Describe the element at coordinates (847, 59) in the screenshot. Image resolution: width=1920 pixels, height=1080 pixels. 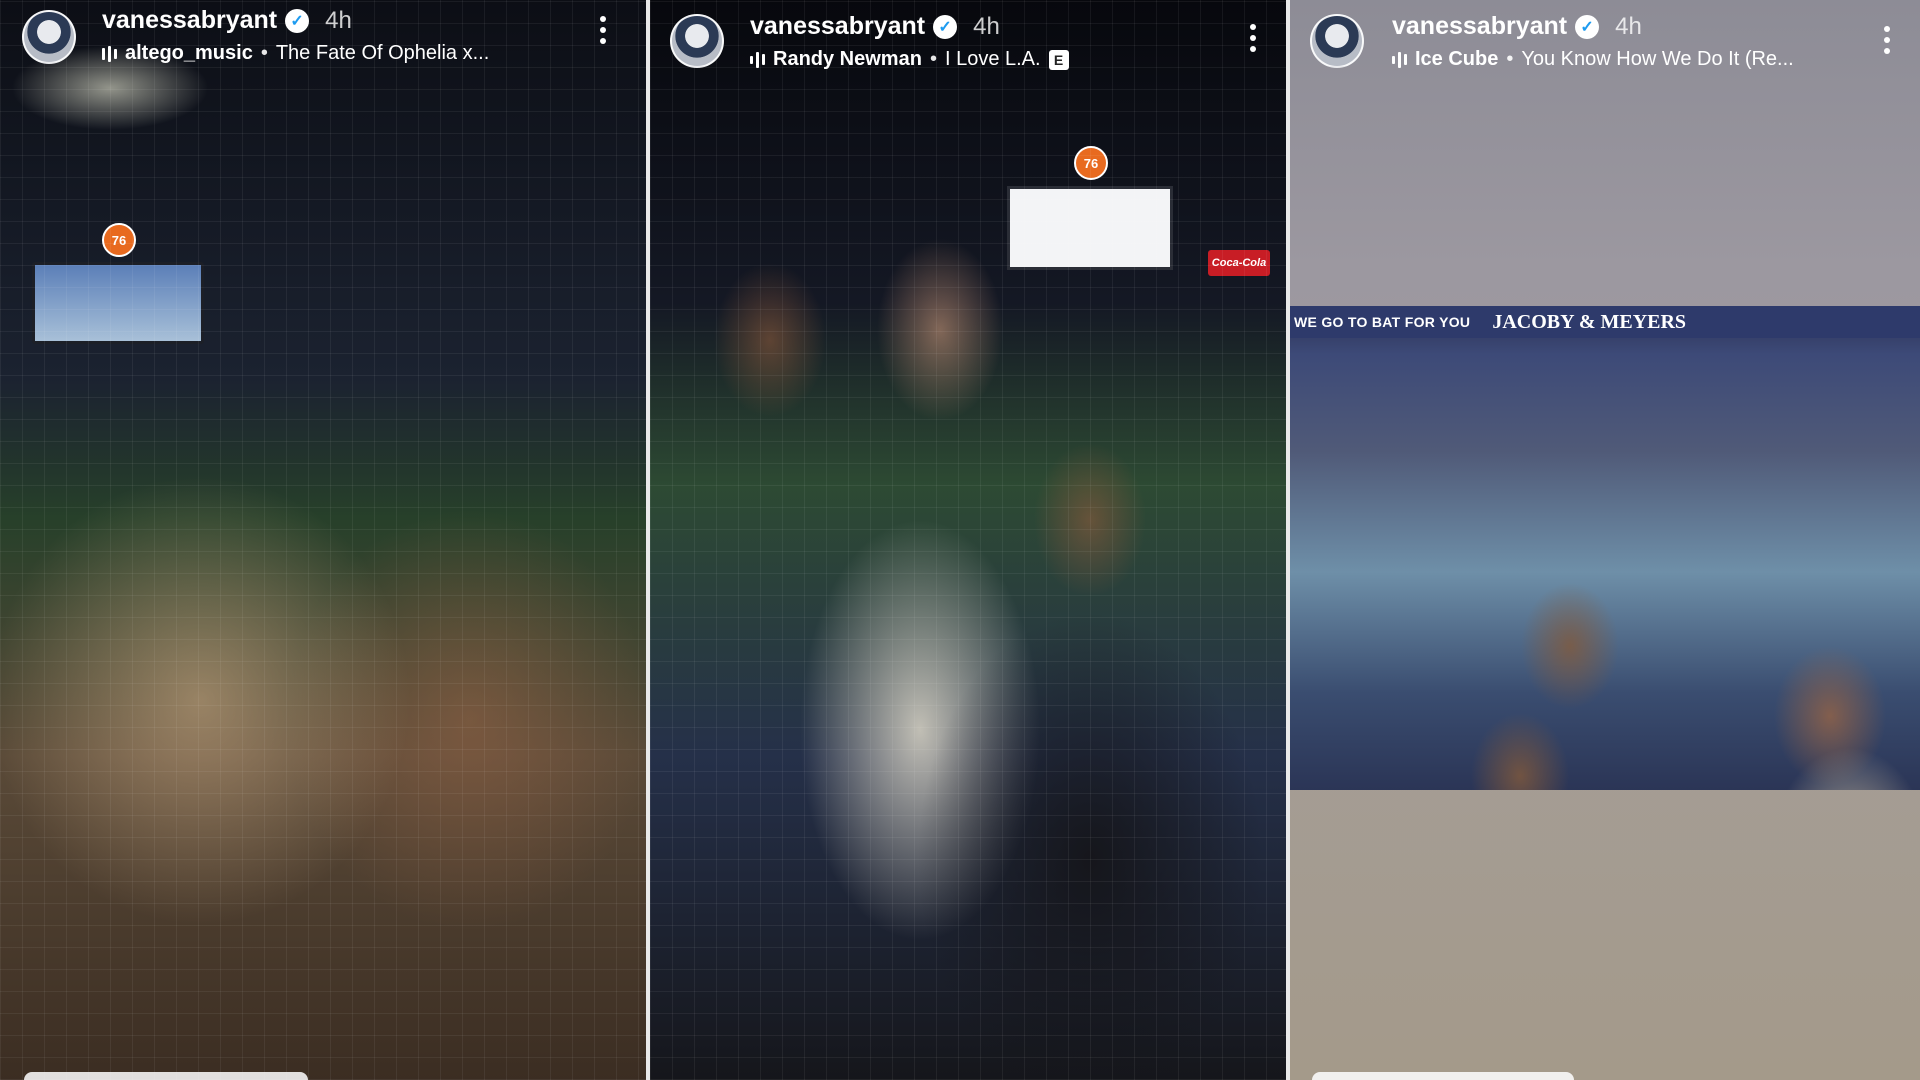
I see `music-artist: Randy Newman` at that location.